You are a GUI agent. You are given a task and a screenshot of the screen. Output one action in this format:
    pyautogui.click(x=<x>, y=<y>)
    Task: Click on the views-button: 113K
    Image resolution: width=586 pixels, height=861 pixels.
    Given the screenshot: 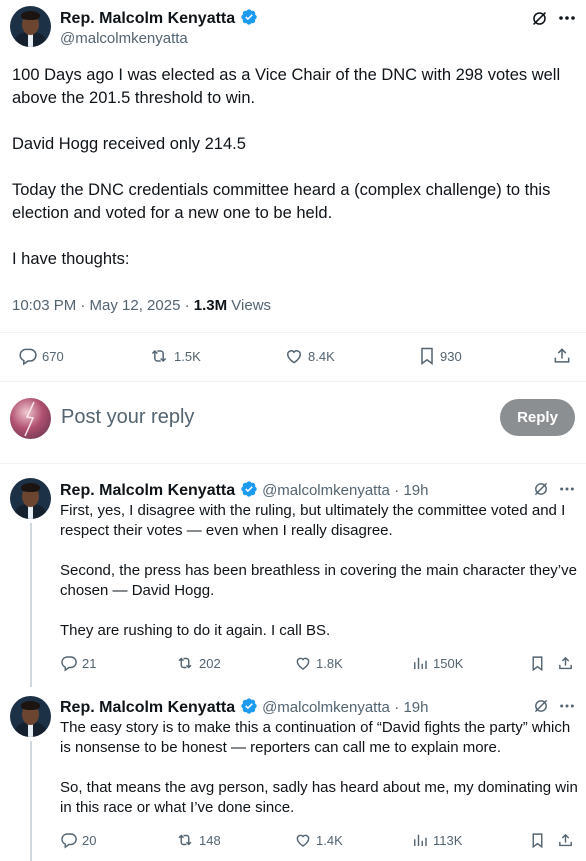 What is the action you would take?
    pyautogui.click(x=436, y=840)
    